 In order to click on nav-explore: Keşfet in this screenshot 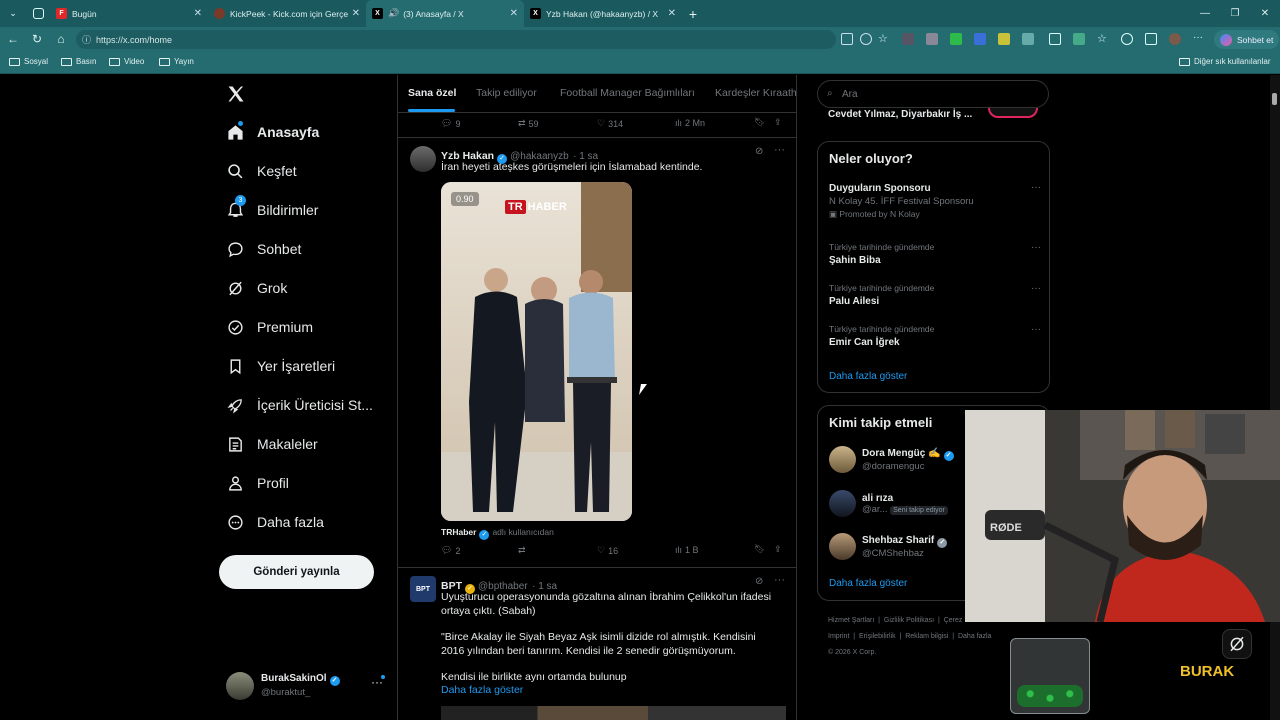, I will do `click(261, 171)`.